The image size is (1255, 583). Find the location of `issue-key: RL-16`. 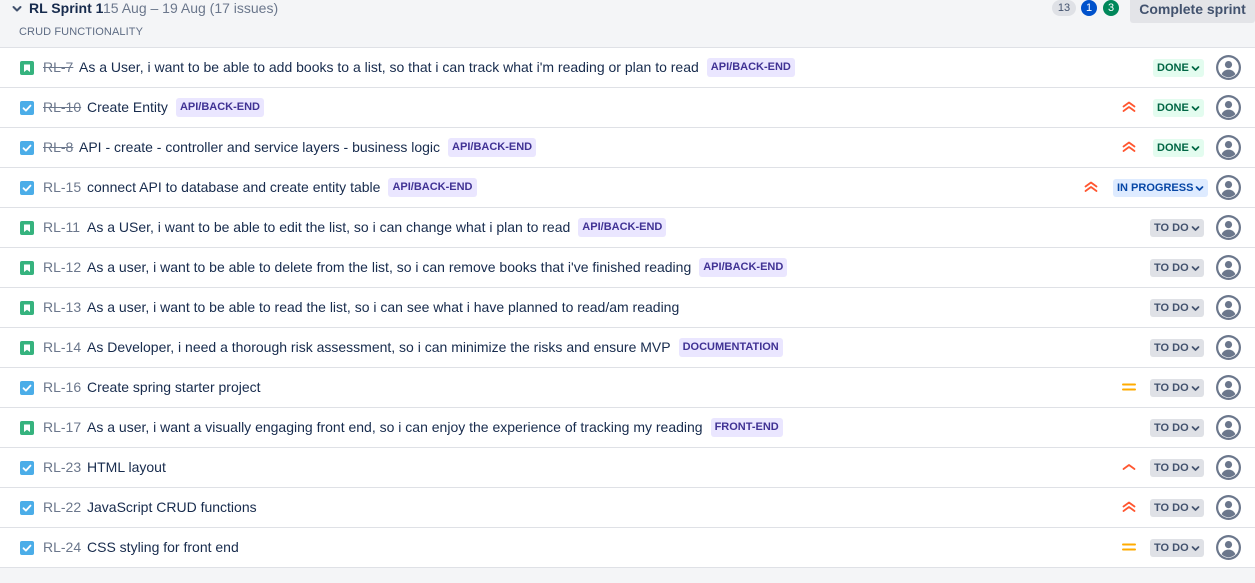

issue-key: RL-16 is located at coordinates (62, 387).